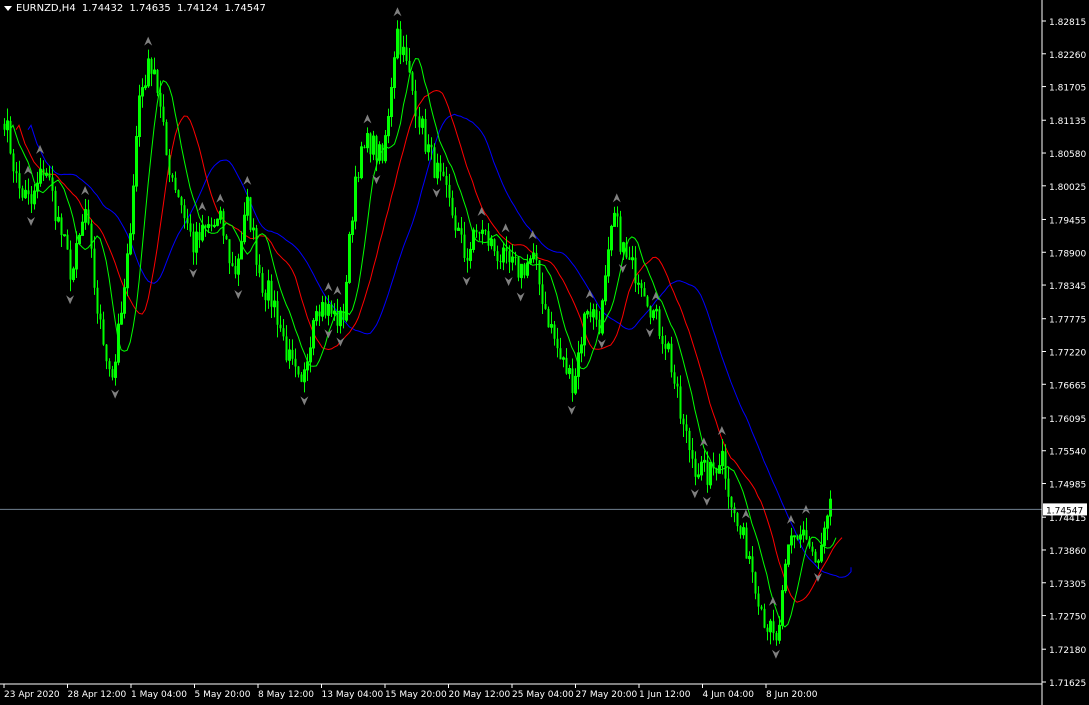 The height and width of the screenshot is (705, 1089). I want to click on time-tick-label: 4 Jun 04:00, so click(729, 695).